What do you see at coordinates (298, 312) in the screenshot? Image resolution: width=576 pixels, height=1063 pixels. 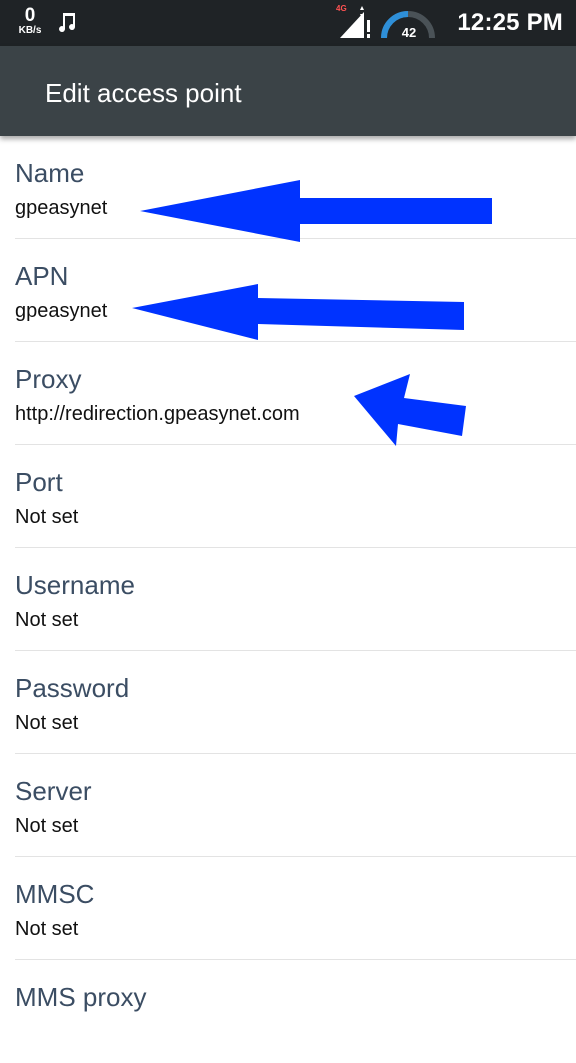 I see `arrow-annotation-apn` at bounding box center [298, 312].